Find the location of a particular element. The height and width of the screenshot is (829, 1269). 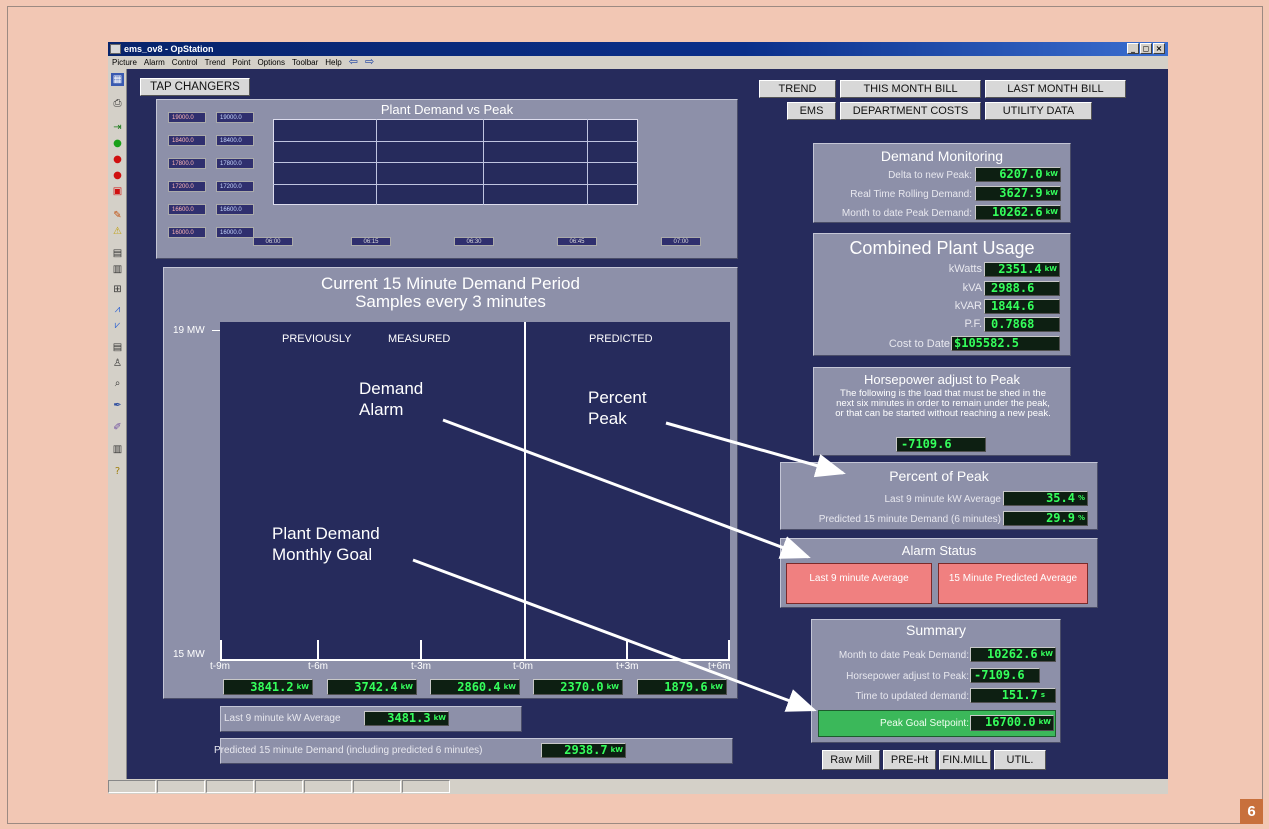

monthly-goal-arrow is located at coordinates (614, 635).